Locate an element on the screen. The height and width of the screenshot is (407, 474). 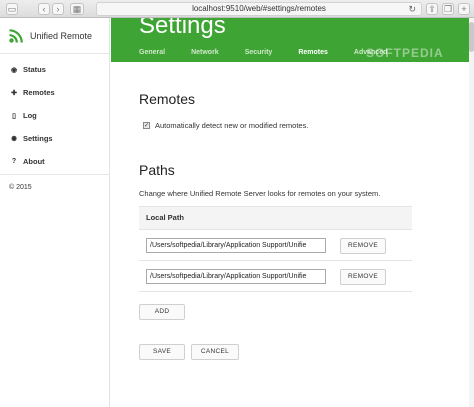
new-tab-icon: + is located at coordinates (464, 9).